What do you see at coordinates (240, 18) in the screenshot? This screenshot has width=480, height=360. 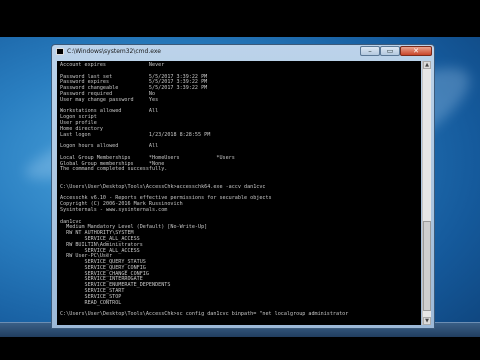 I see `letterbox-top` at bounding box center [240, 18].